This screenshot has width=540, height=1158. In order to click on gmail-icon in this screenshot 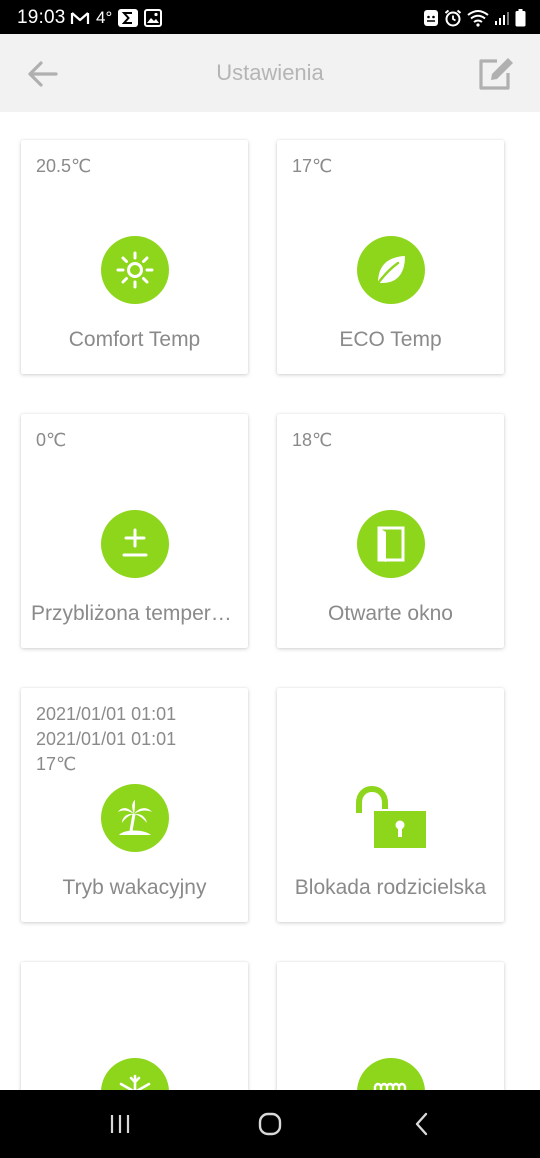, I will do `click(80, 18)`.